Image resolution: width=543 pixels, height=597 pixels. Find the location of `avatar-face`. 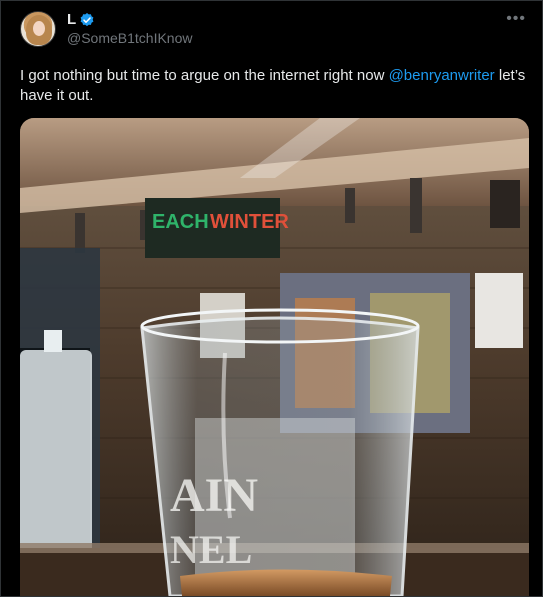

avatar-face is located at coordinates (39, 28).